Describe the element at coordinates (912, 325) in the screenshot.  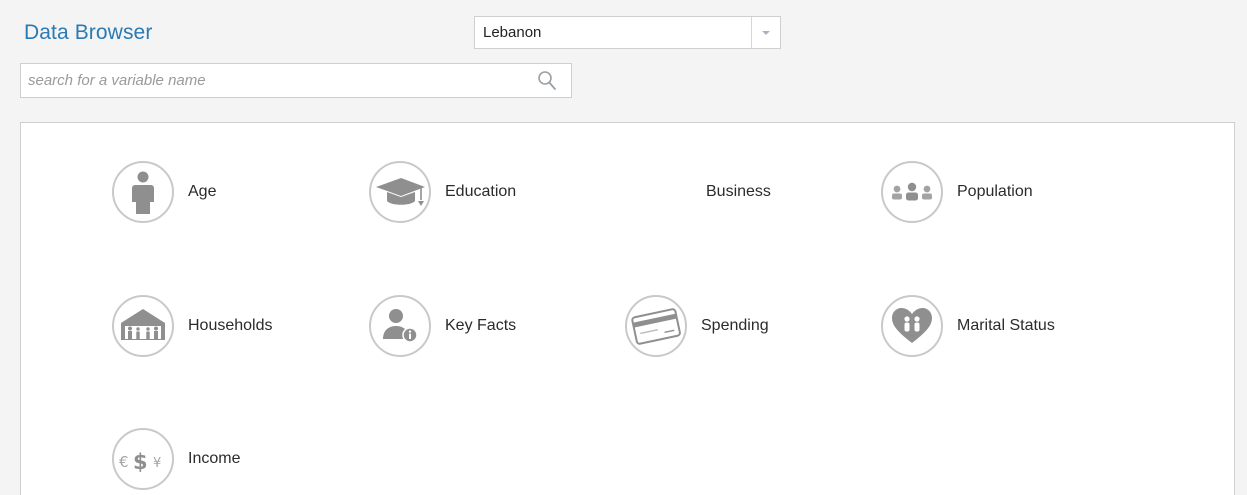
I see `heart-couple-icon` at that location.